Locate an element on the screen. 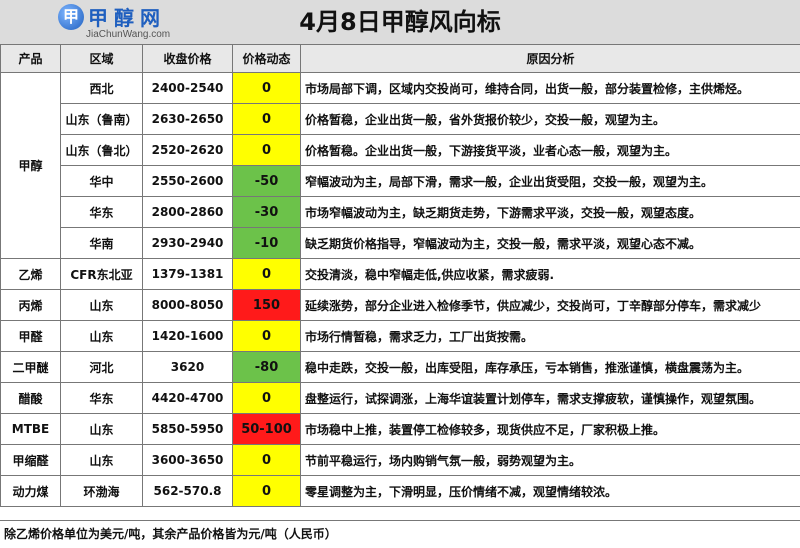  region-cell: 西北 is located at coordinates (102, 88).